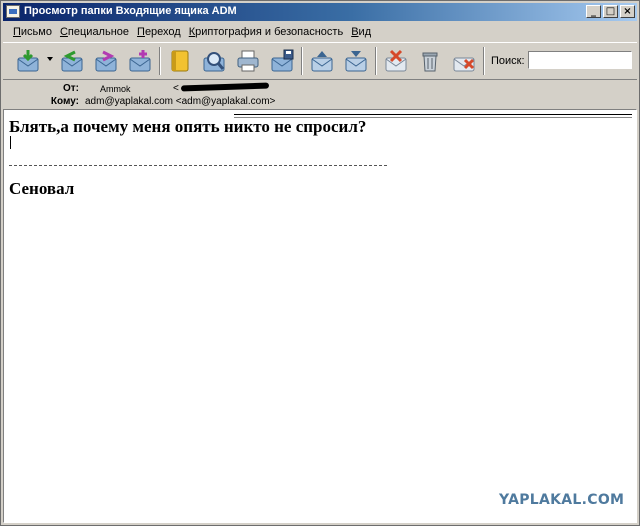 This screenshot has width=640, height=526. I want to click on from-name: Ammok, so click(115, 89).